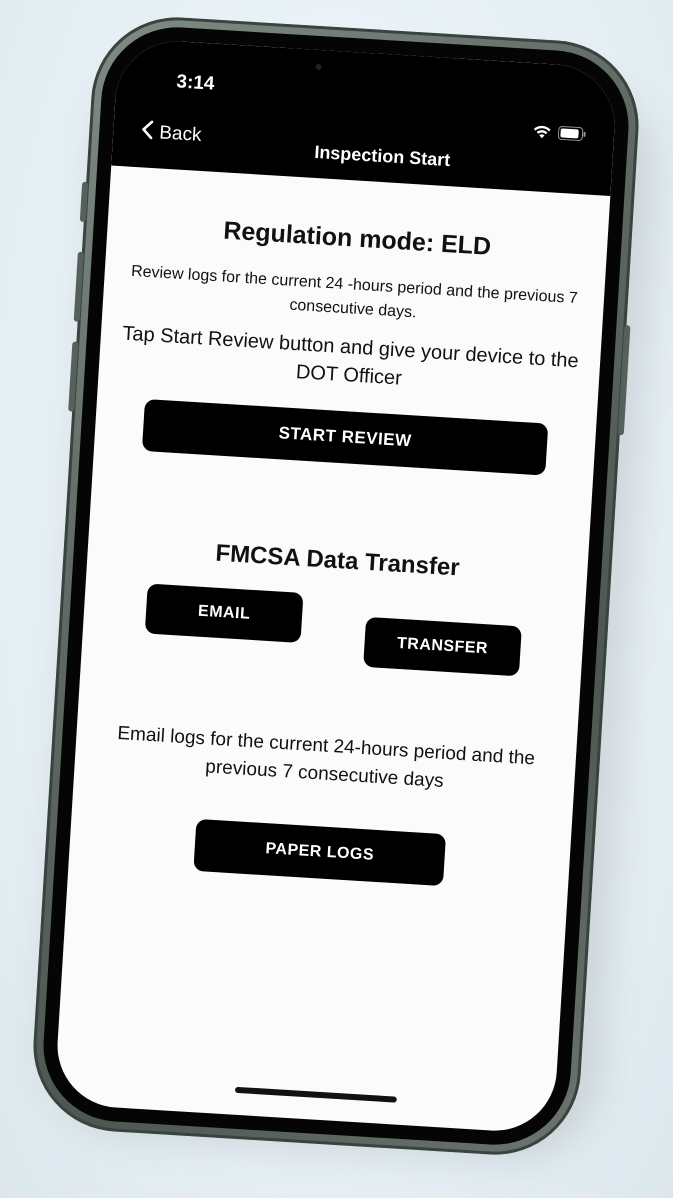 Image resolution: width=673 pixels, height=1198 pixels. What do you see at coordinates (318, 67) in the screenshot?
I see `camera-icon` at bounding box center [318, 67].